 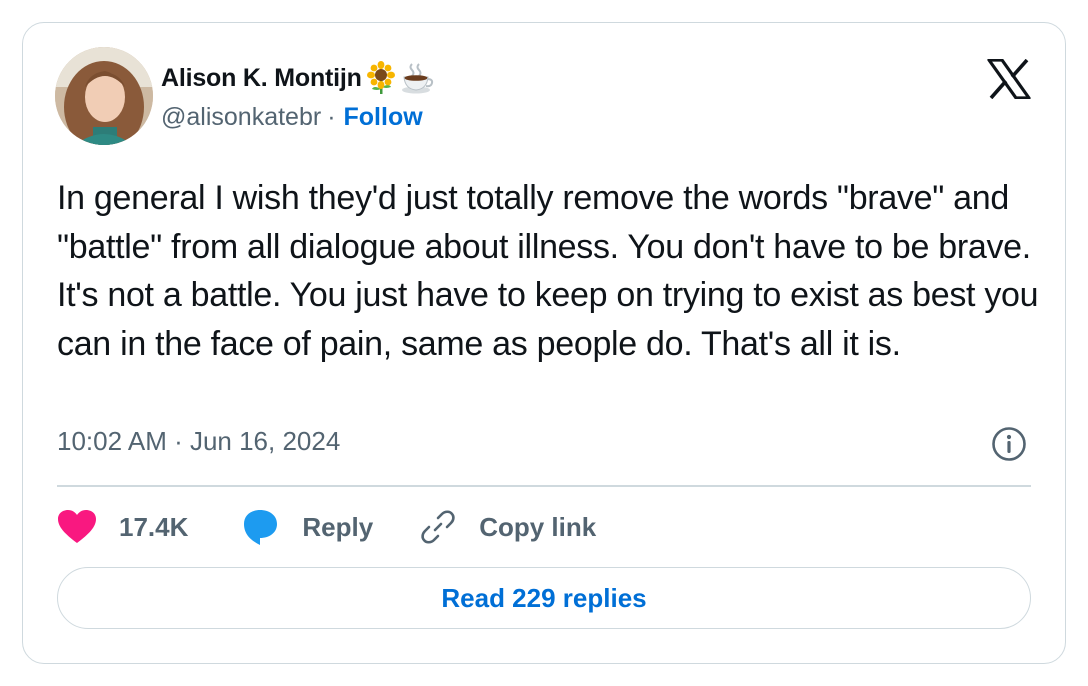 What do you see at coordinates (438, 527) in the screenshot?
I see `link-icon` at bounding box center [438, 527].